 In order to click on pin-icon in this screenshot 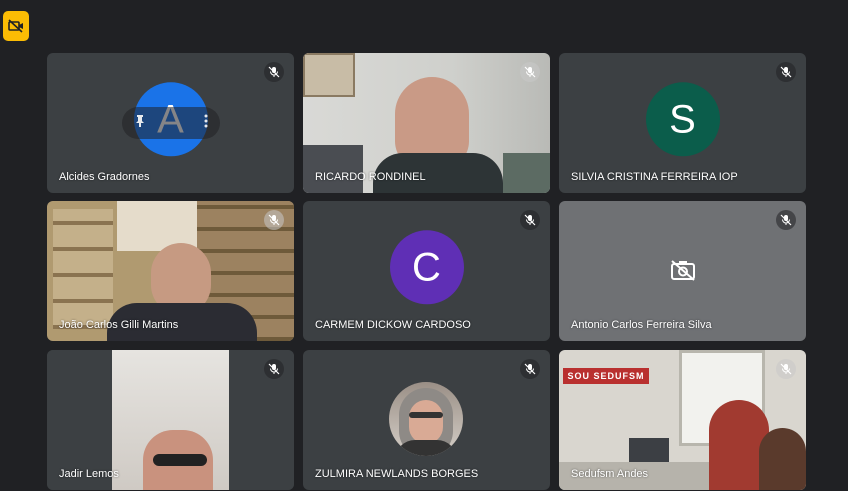, I will do `click(140, 123)`.